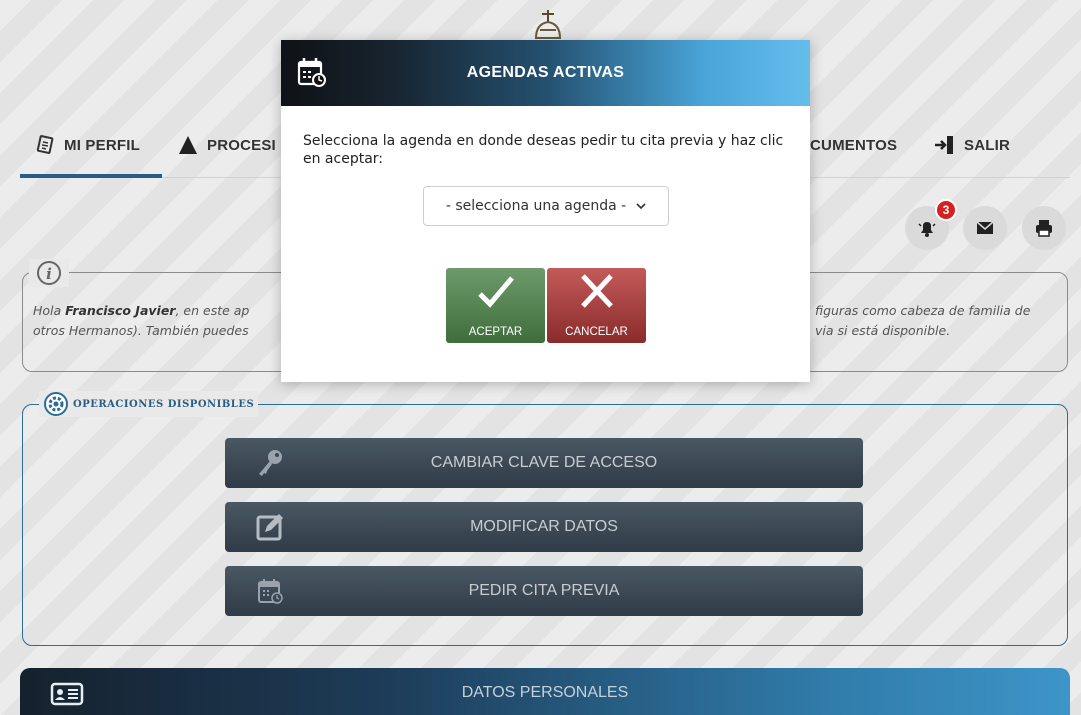 This screenshot has width=1081, height=715. I want to click on messages-button, so click(985, 228).